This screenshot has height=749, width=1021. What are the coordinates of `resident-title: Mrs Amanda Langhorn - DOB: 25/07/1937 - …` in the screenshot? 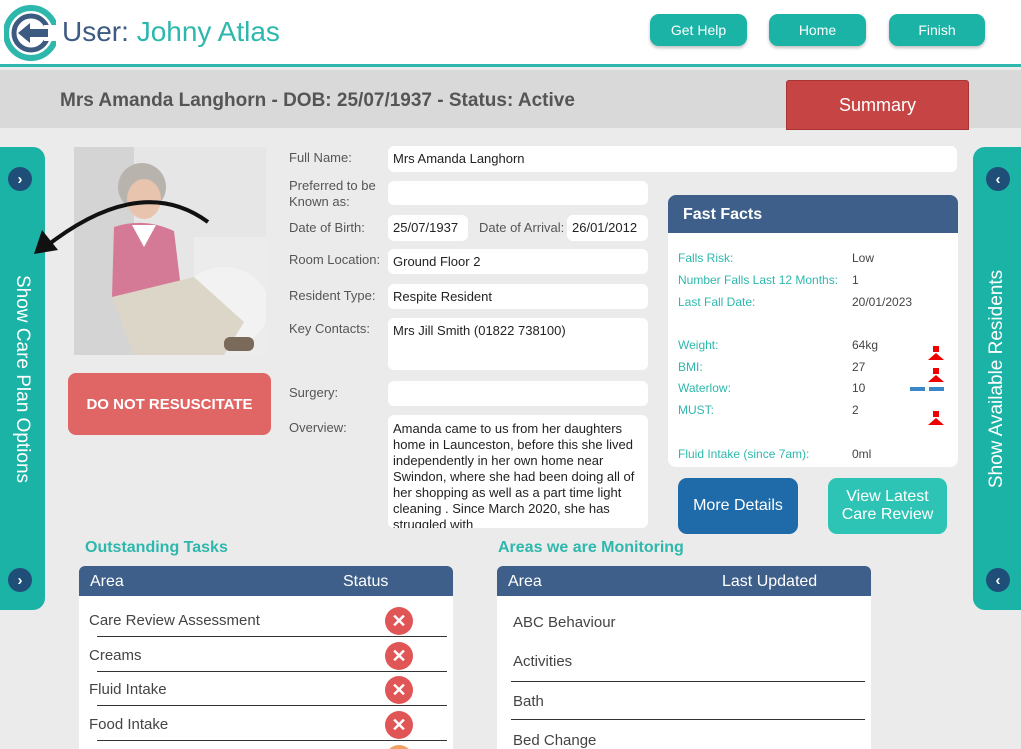 It's located at (317, 100).